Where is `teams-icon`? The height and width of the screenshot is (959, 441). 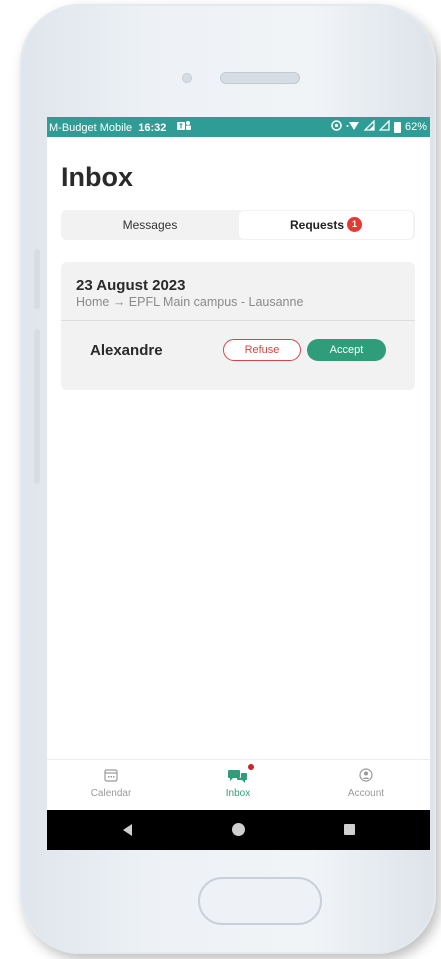
teams-icon is located at coordinates (184, 127).